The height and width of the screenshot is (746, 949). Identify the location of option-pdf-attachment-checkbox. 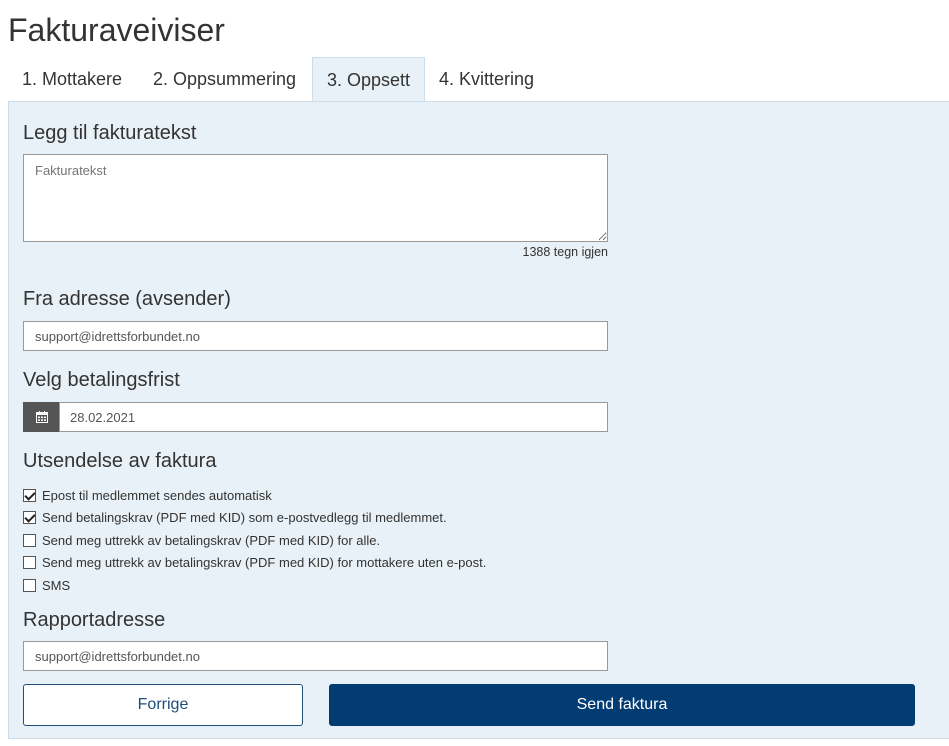
(29, 518).